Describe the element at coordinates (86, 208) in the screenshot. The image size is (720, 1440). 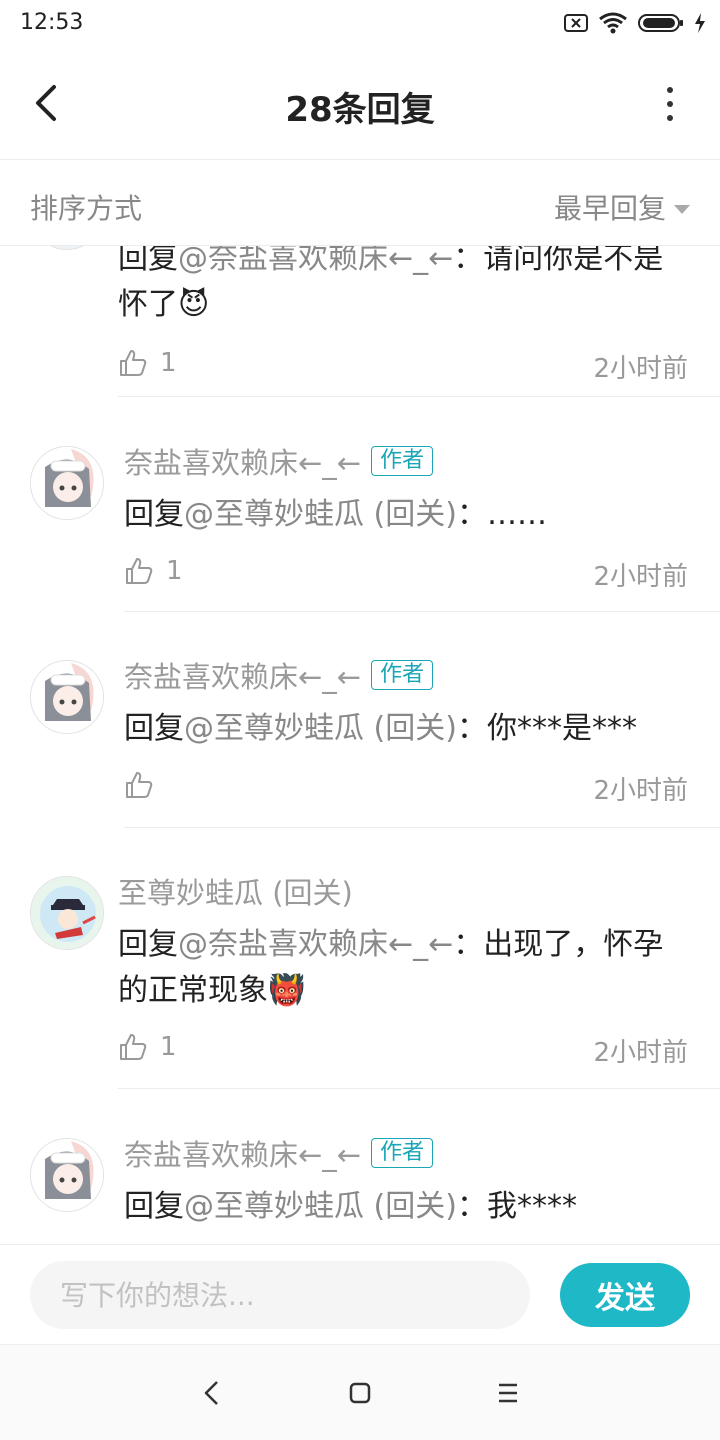
I see `sort-label: 排序方式` at that location.